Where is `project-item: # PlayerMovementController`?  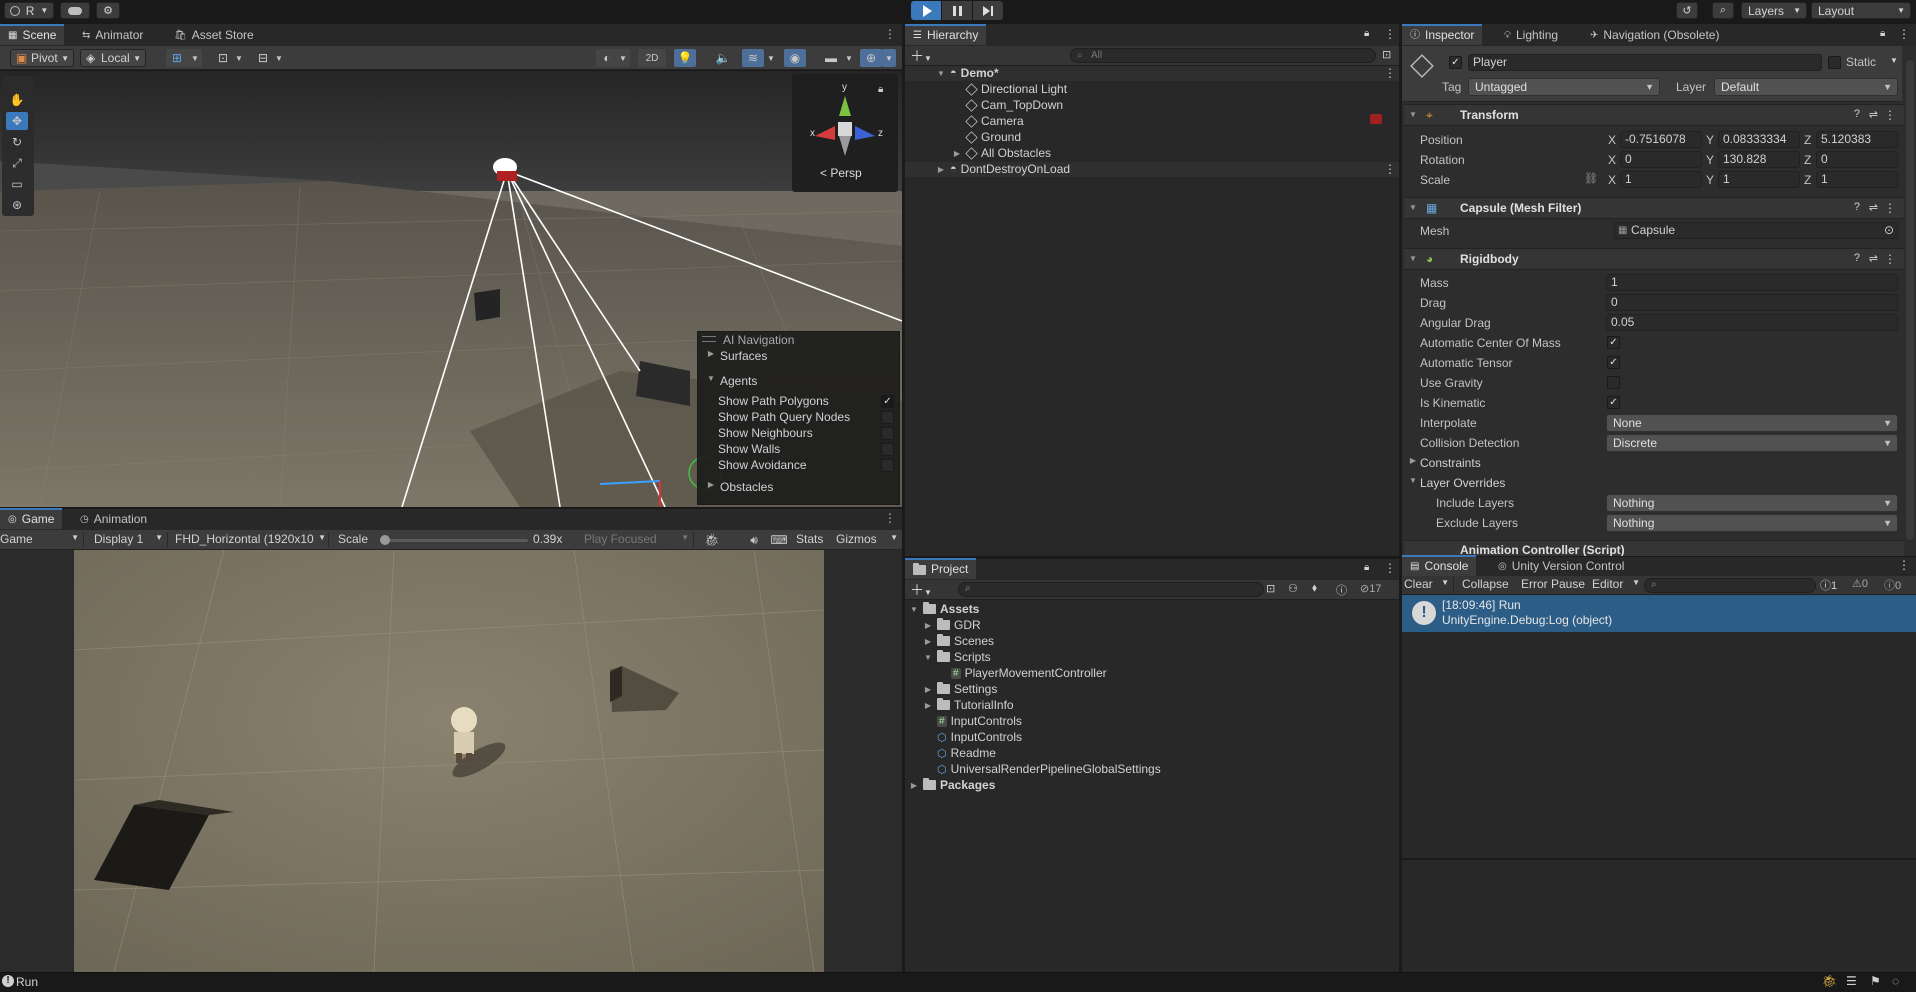 project-item: # PlayerMovementController is located at coordinates (1022, 673).